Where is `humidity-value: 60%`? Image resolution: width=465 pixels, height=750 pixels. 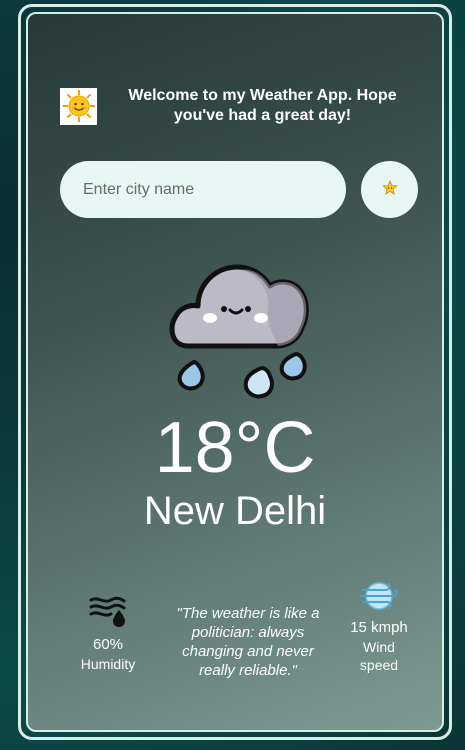 humidity-value: 60% is located at coordinates (108, 644).